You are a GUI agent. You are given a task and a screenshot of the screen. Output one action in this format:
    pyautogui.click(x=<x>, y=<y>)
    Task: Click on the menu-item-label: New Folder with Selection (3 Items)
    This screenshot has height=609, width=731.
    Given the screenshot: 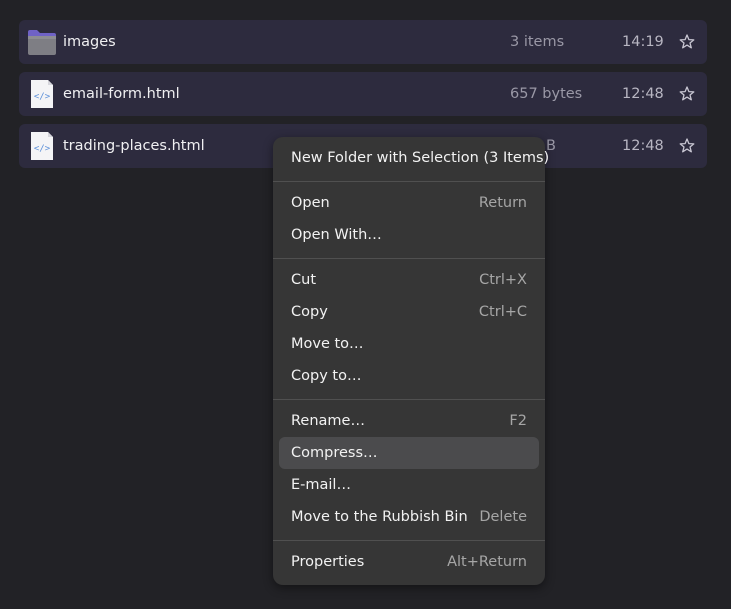 What is the action you would take?
    pyautogui.click(x=420, y=158)
    